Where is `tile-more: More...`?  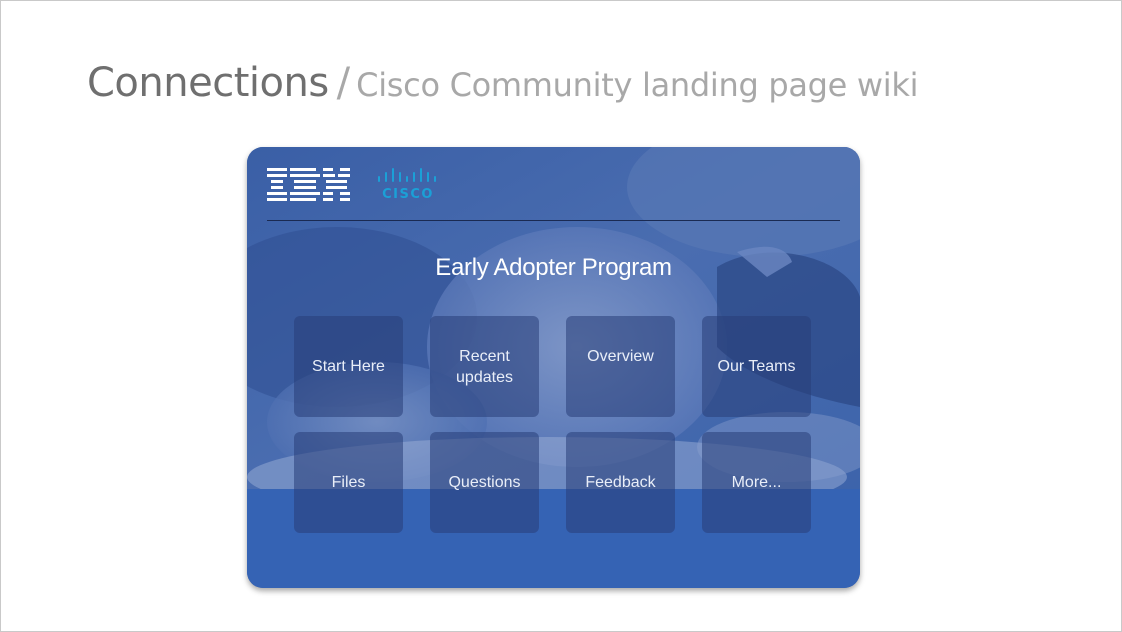
tile-more: More... is located at coordinates (756, 482).